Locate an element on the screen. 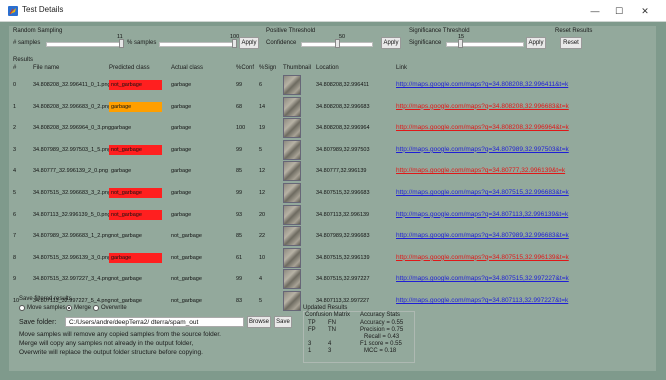 Image resolution: width=666 pixels, height=380 pixels. merge-radio is located at coordinates (69, 308).